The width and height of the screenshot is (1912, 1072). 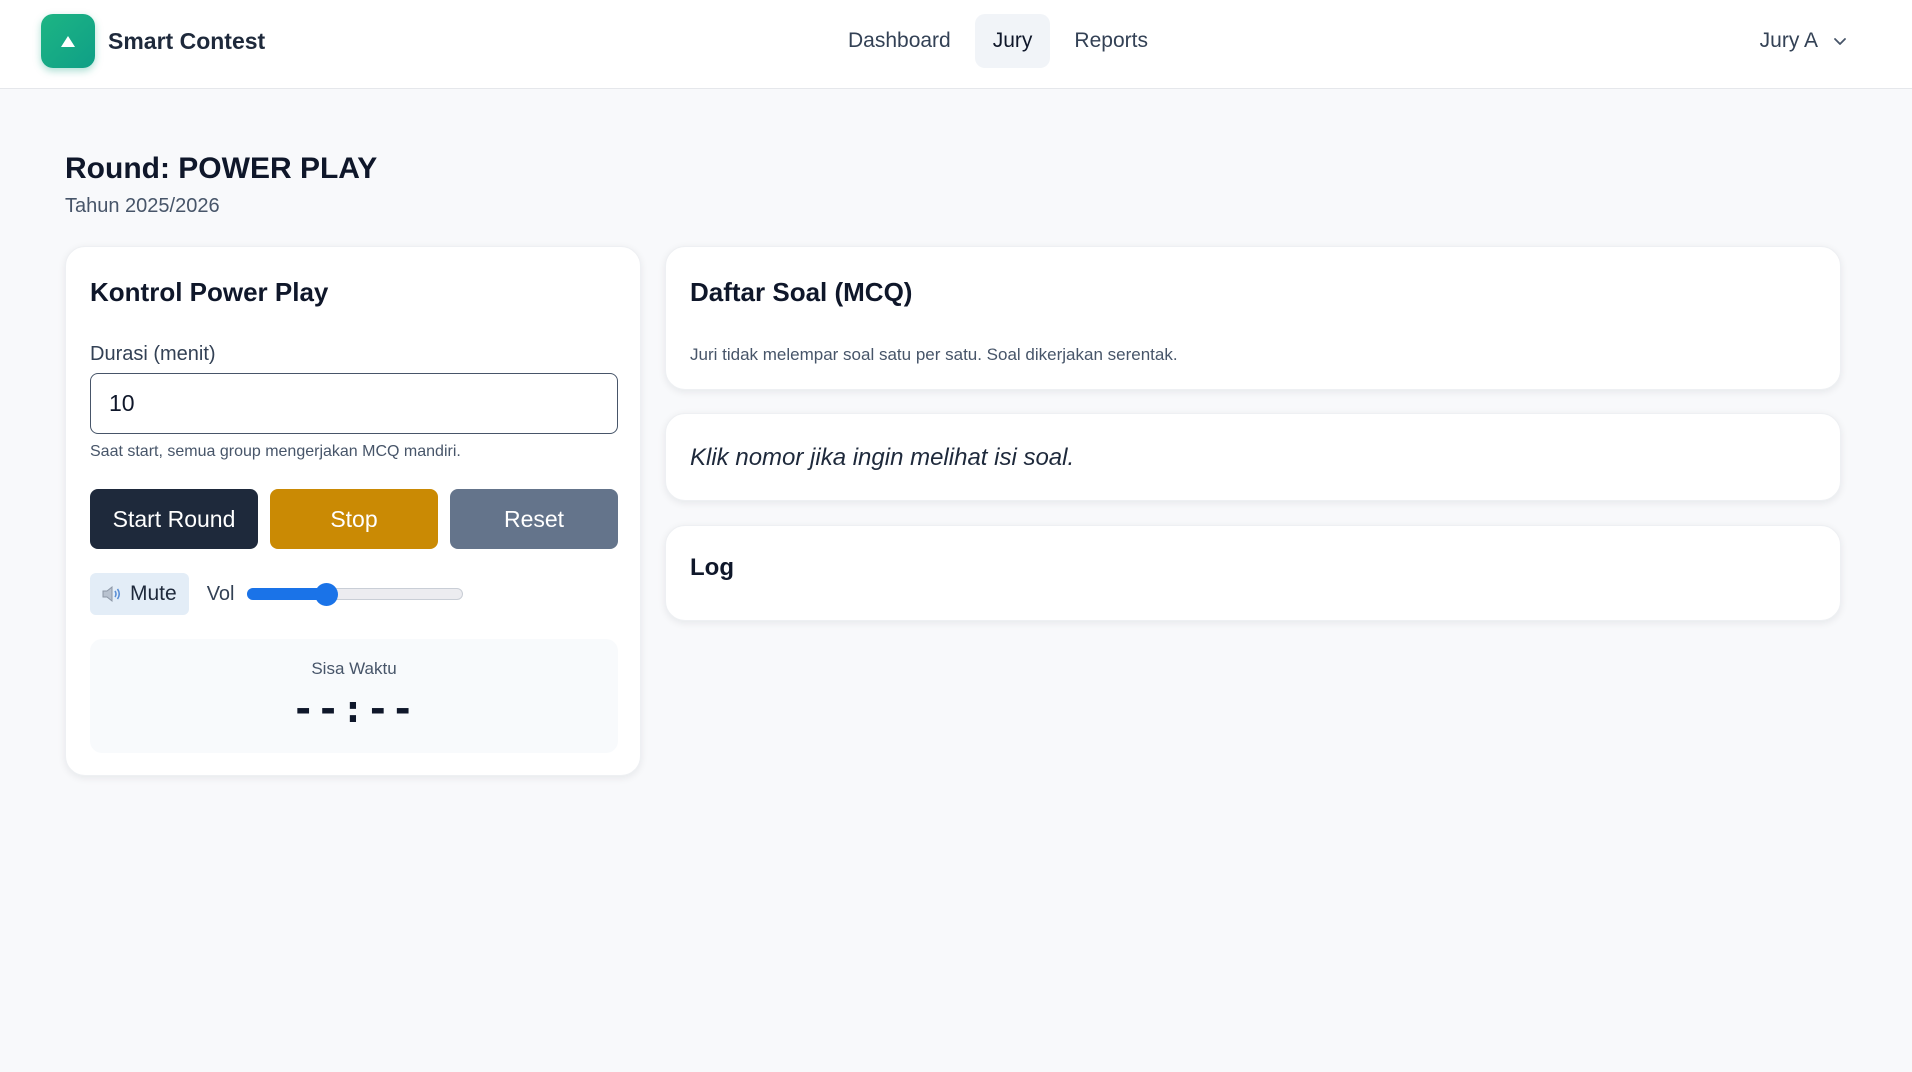 I want to click on reset-button: Reset, so click(x=534, y=519).